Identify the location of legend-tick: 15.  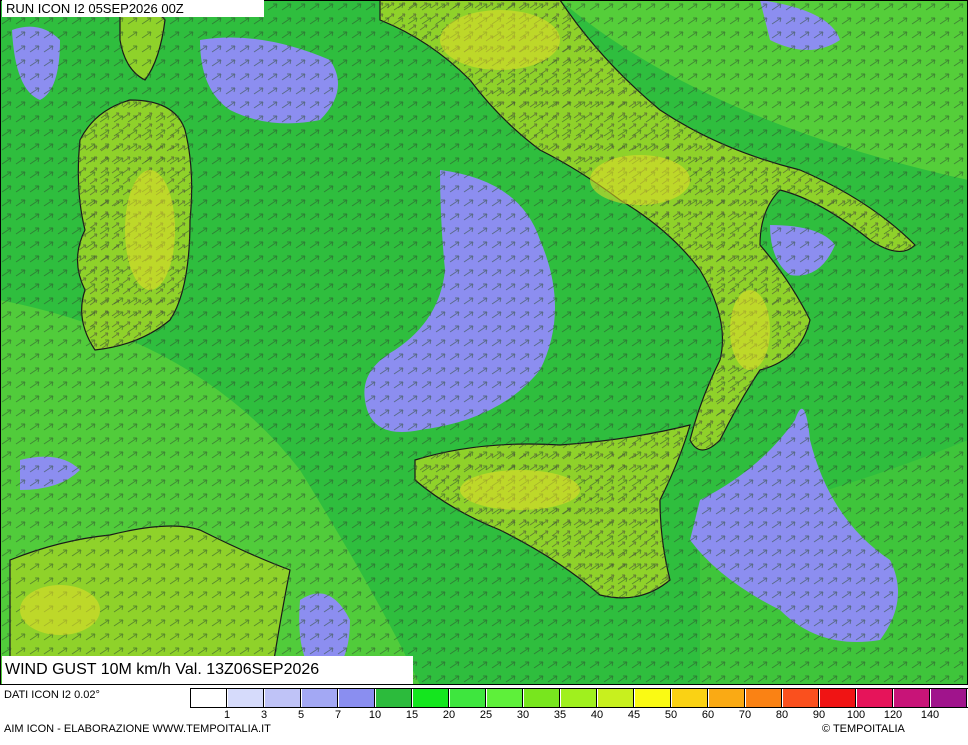
(412, 715).